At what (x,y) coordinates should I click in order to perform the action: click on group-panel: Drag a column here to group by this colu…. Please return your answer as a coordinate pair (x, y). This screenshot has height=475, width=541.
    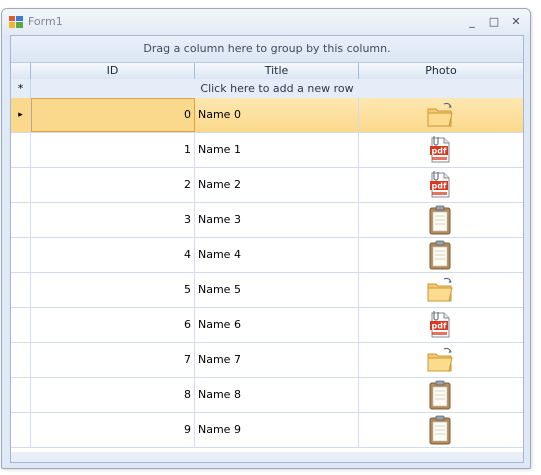
    Looking at the image, I should click on (267, 49).